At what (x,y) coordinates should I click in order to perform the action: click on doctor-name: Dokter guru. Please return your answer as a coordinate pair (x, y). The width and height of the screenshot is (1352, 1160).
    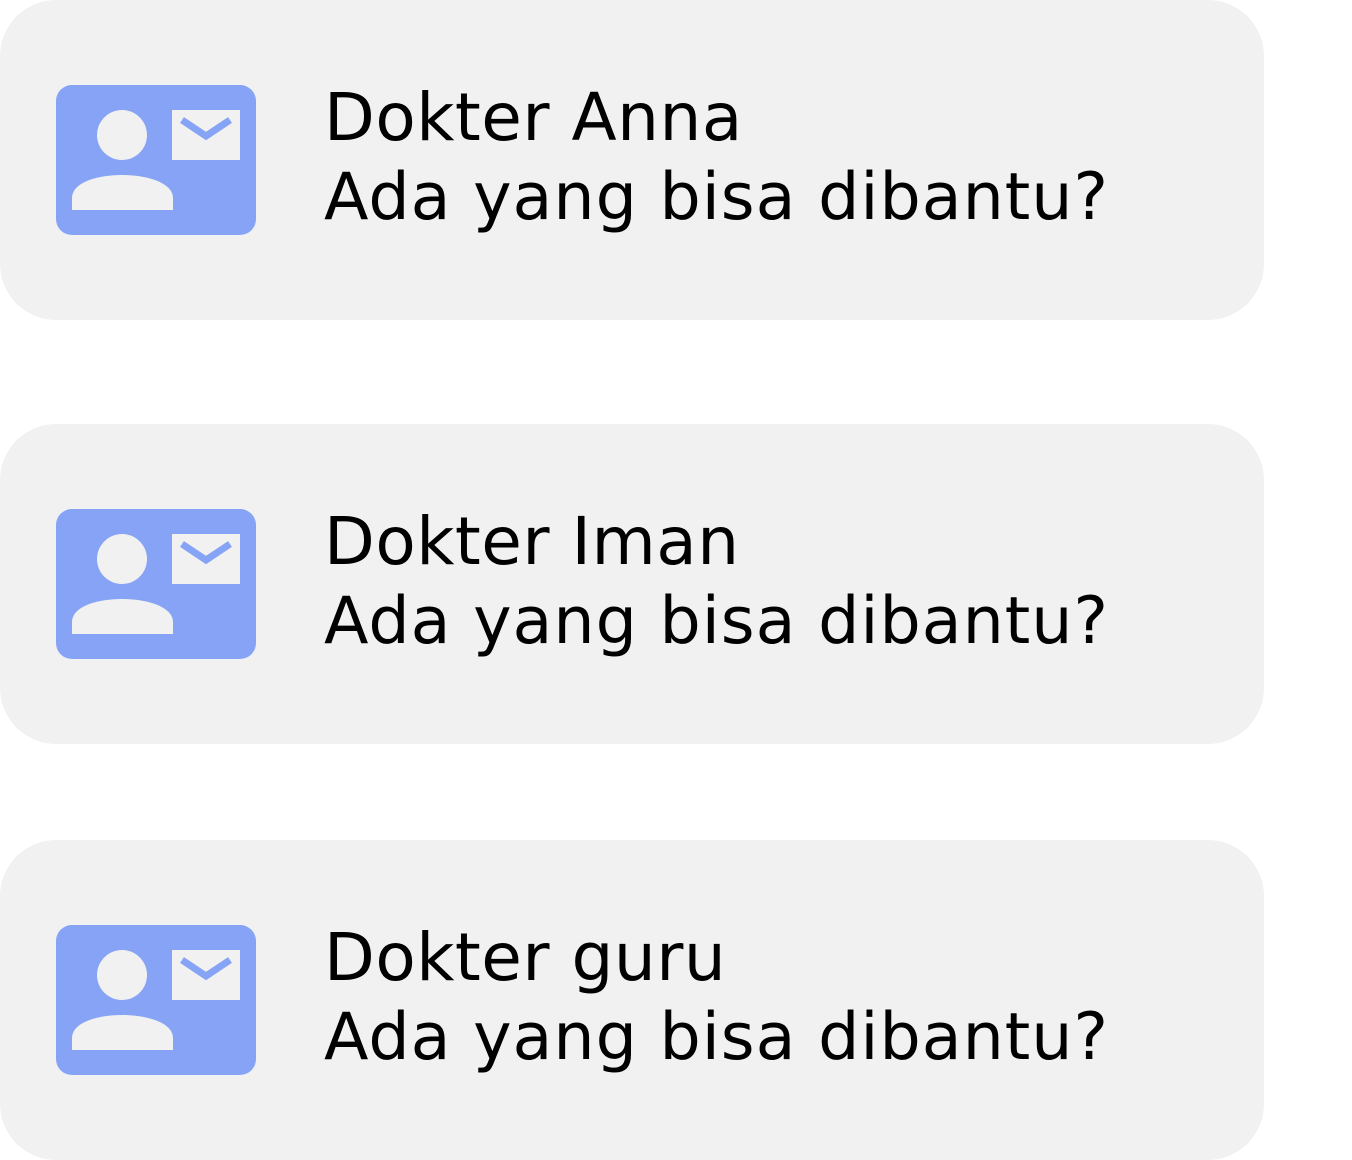
    Looking at the image, I should click on (525, 957).